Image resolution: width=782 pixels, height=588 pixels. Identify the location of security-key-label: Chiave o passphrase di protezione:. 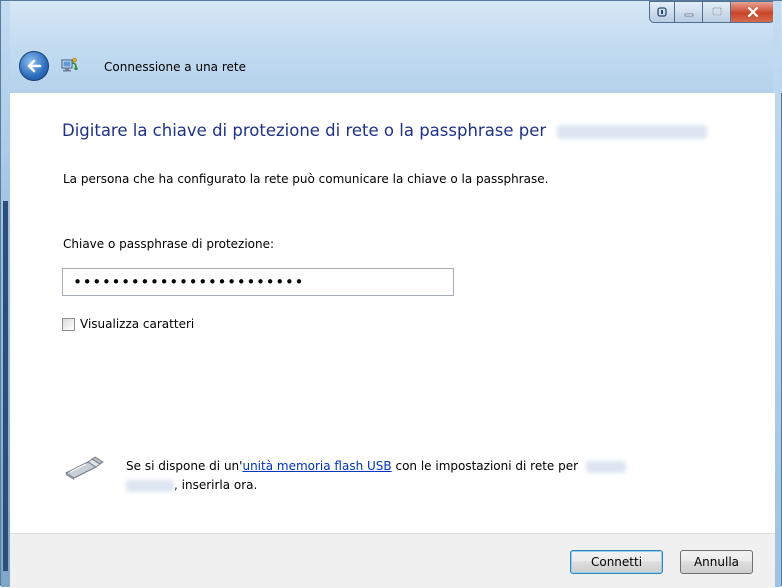
(169, 244).